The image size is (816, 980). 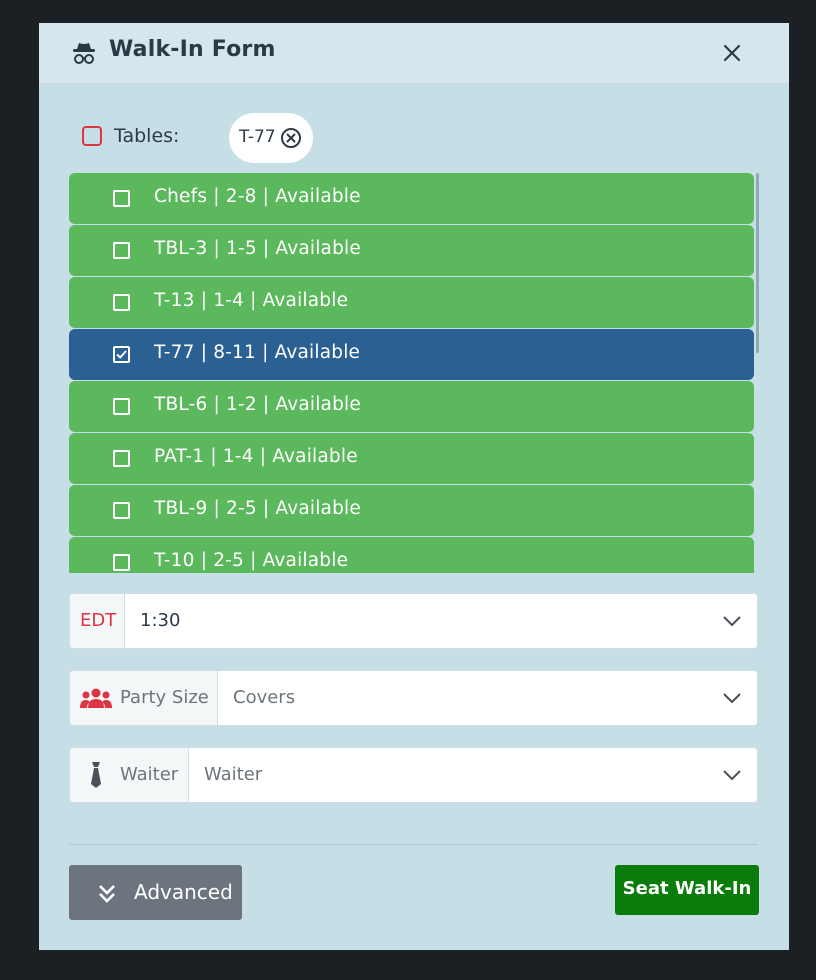 What do you see at coordinates (257, 352) in the screenshot?
I see `item-label: T-77 | 8-11 | Available` at bounding box center [257, 352].